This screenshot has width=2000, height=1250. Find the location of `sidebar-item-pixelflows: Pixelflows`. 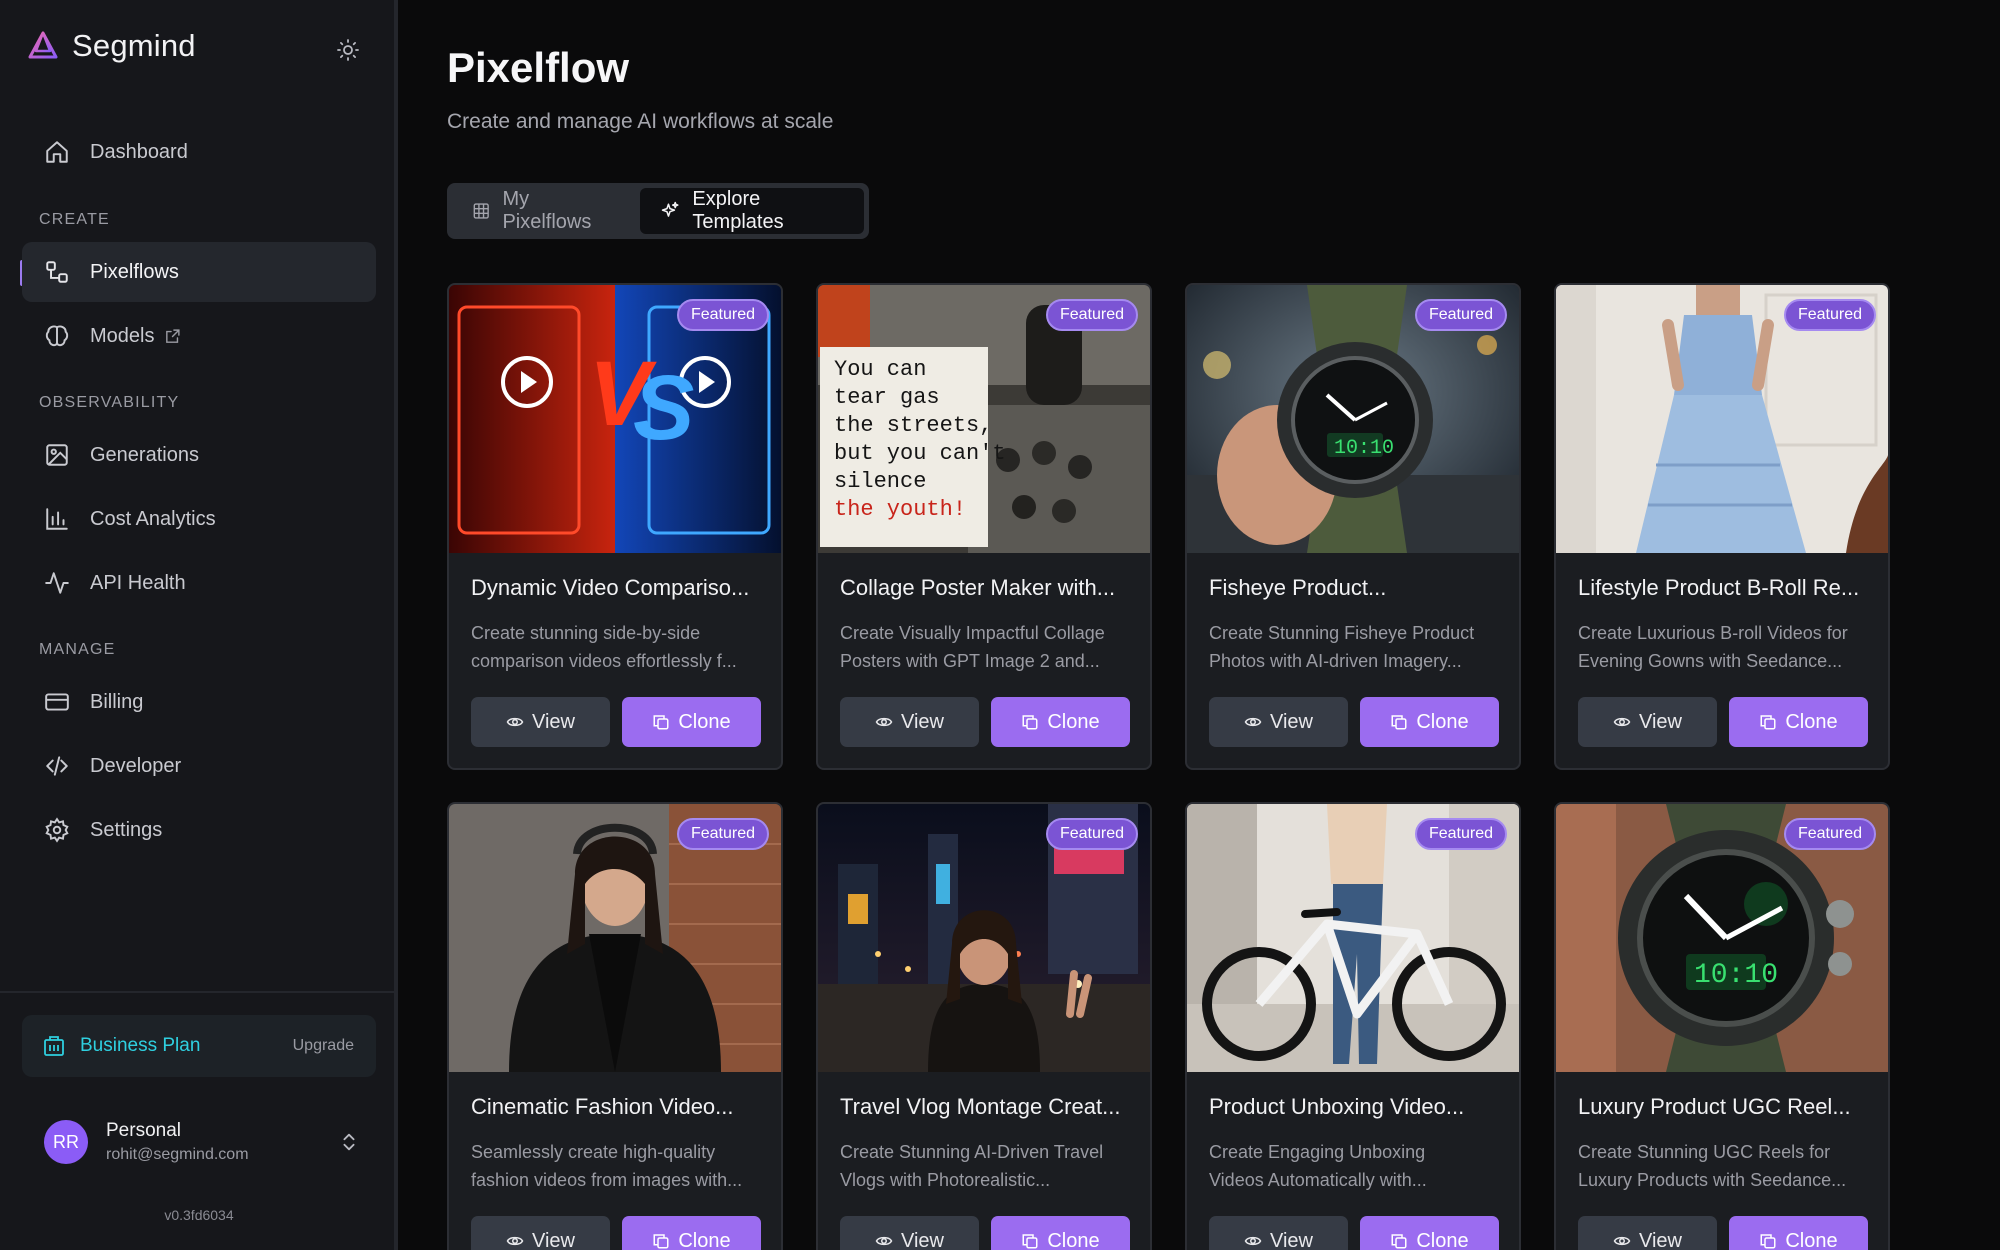

sidebar-item-pixelflows: Pixelflows is located at coordinates (199, 272).